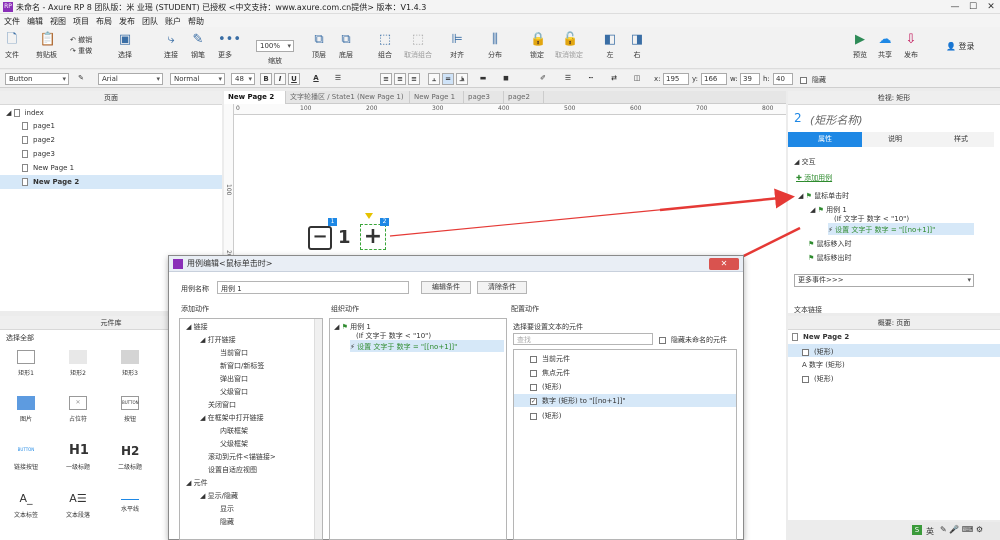 The image size is (1000, 540). I want to click on action-item: 显示, so click(227, 509).